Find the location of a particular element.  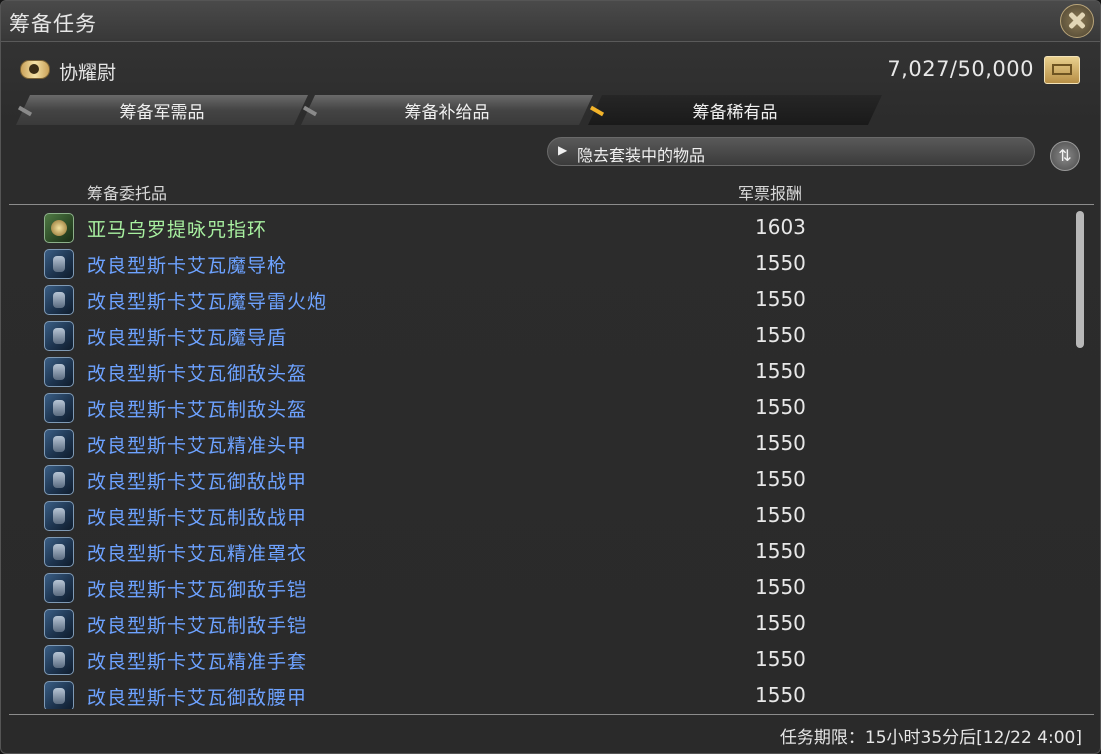

footer-divider is located at coordinates (551, 714).